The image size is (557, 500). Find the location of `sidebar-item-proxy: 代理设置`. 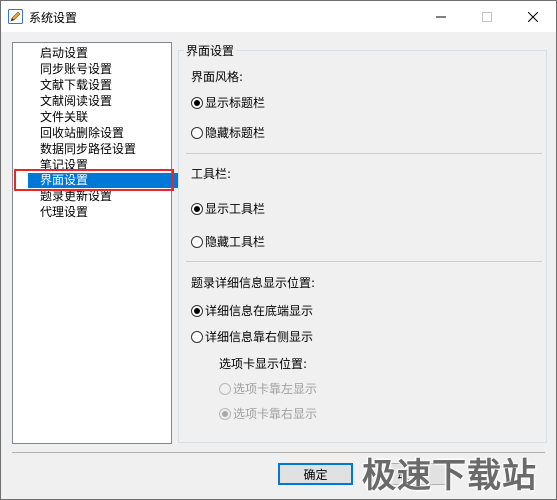

sidebar-item-proxy: 代理设置 is located at coordinates (64, 212).